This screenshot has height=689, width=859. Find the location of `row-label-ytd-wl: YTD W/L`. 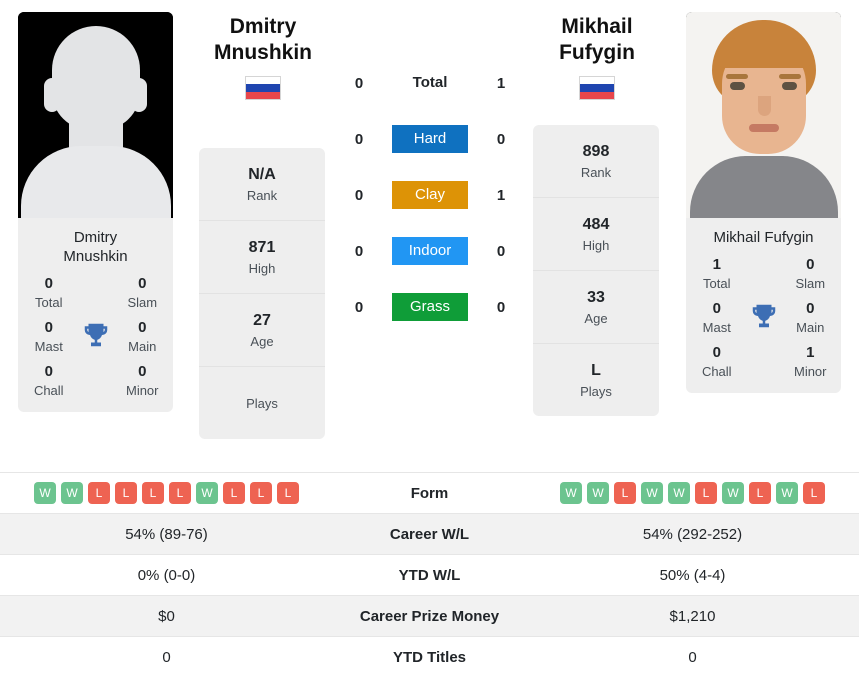

row-label-ytd-wl: YTD W/L is located at coordinates (429, 575).